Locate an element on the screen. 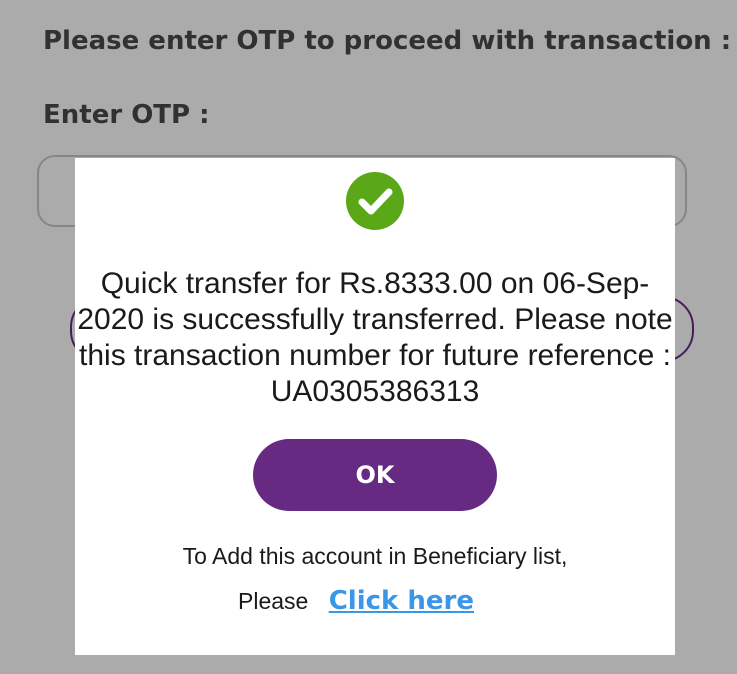 This screenshot has height=674, width=737. click-here-link: Click here is located at coordinates (401, 601).